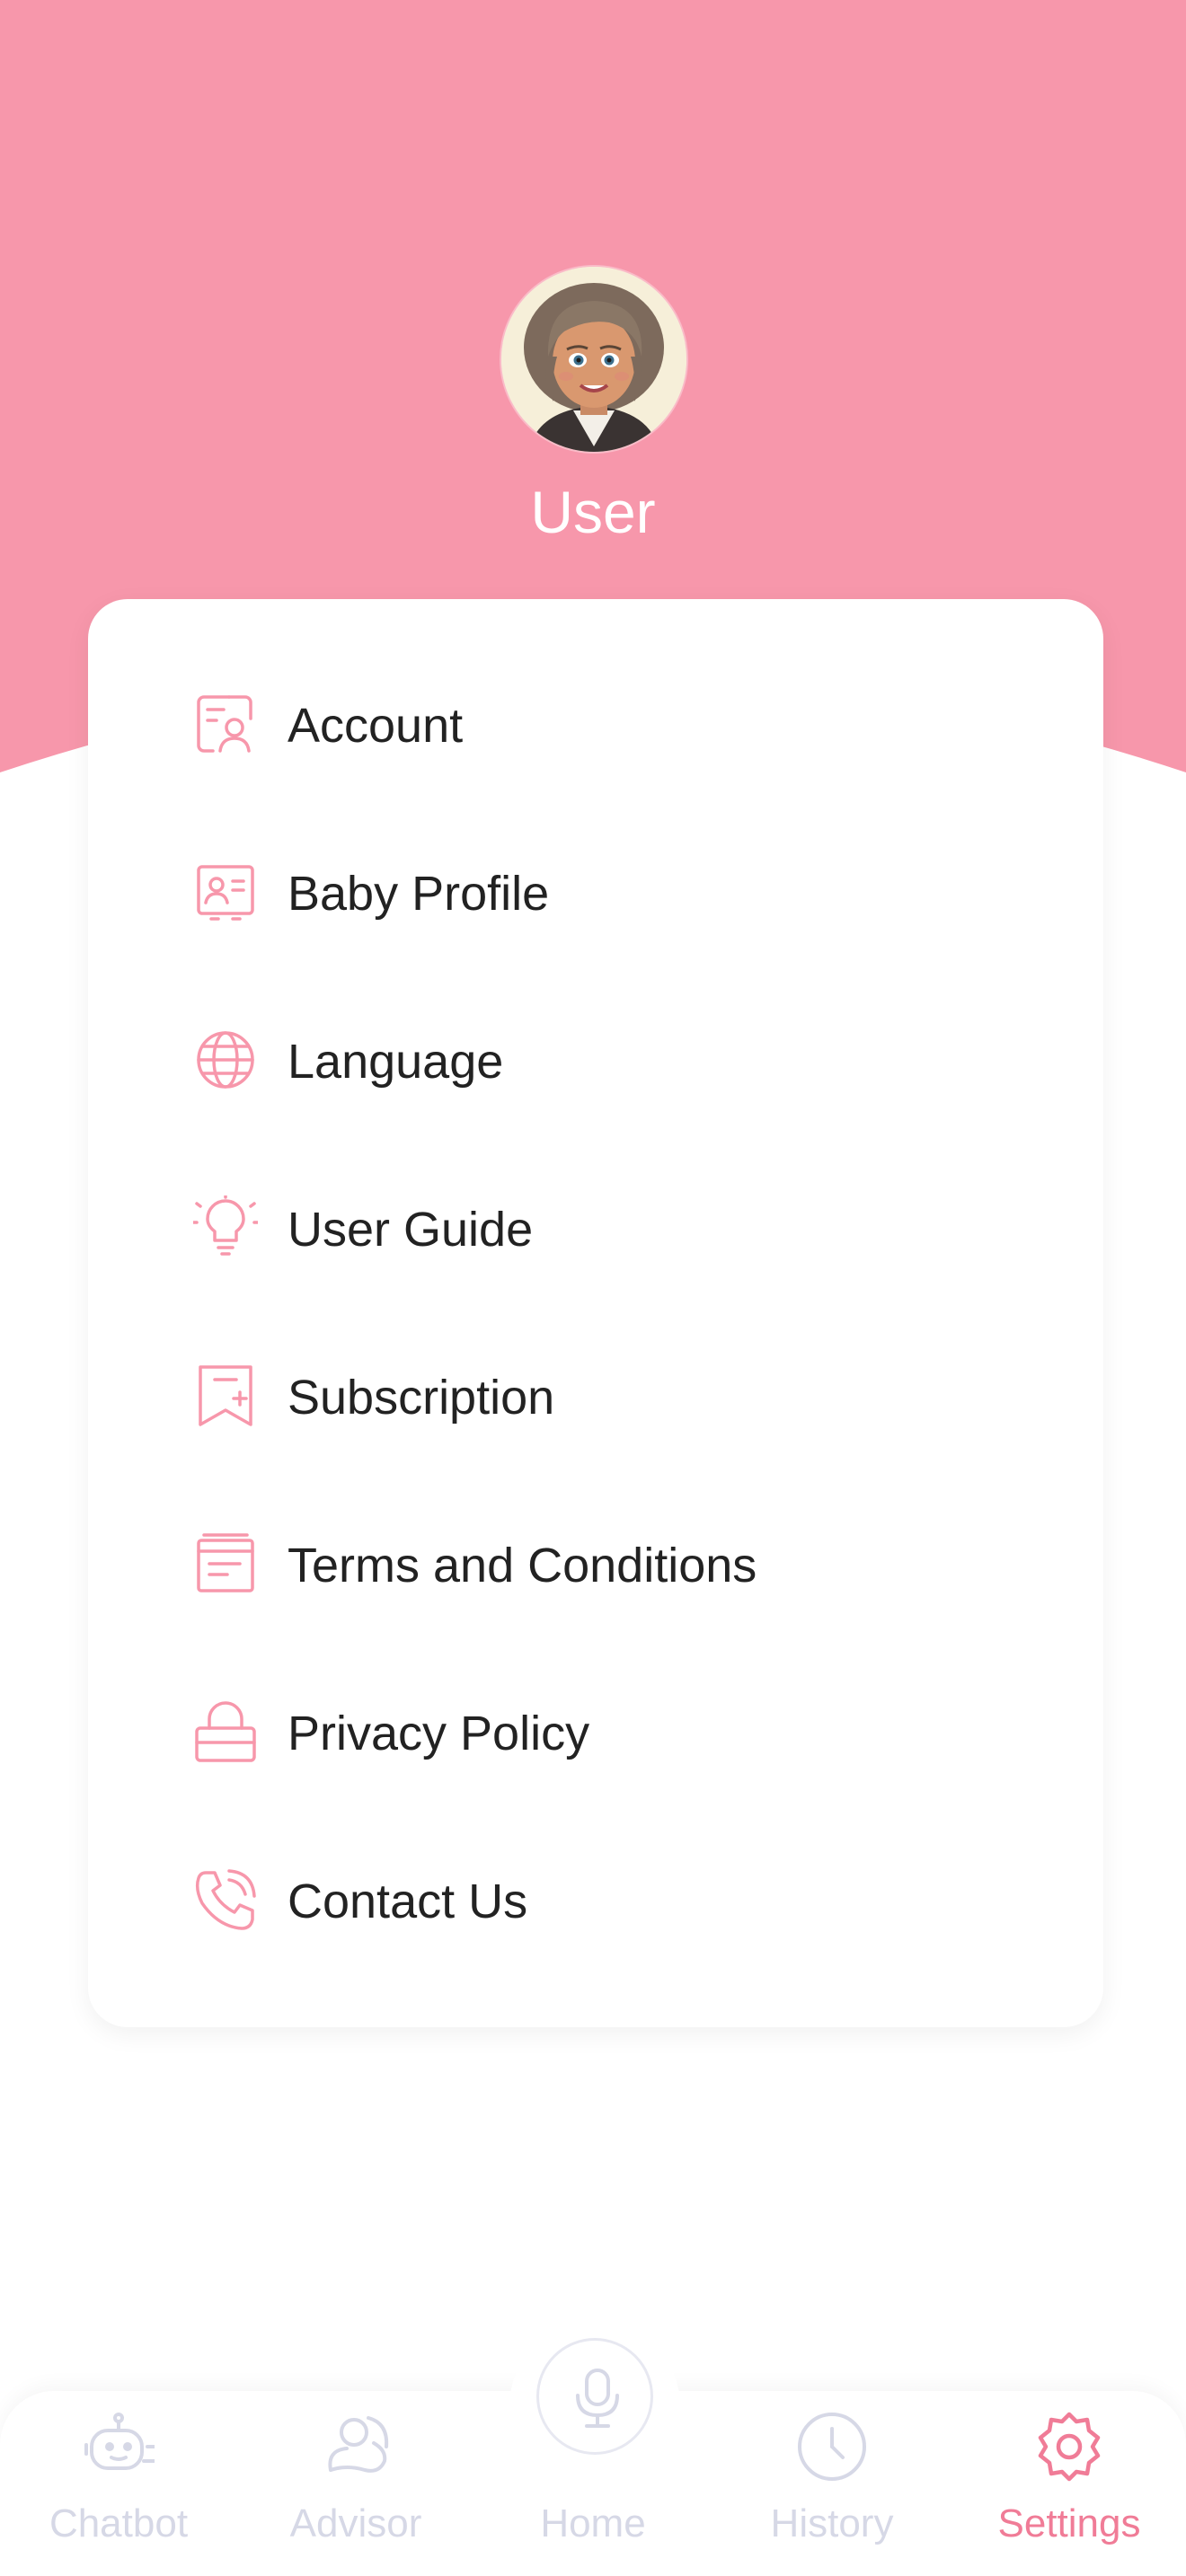 The height and width of the screenshot is (2576, 1186). What do you see at coordinates (419, 894) in the screenshot?
I see `menu-item-label: Baby Profile` at bounding box center [419, 894].